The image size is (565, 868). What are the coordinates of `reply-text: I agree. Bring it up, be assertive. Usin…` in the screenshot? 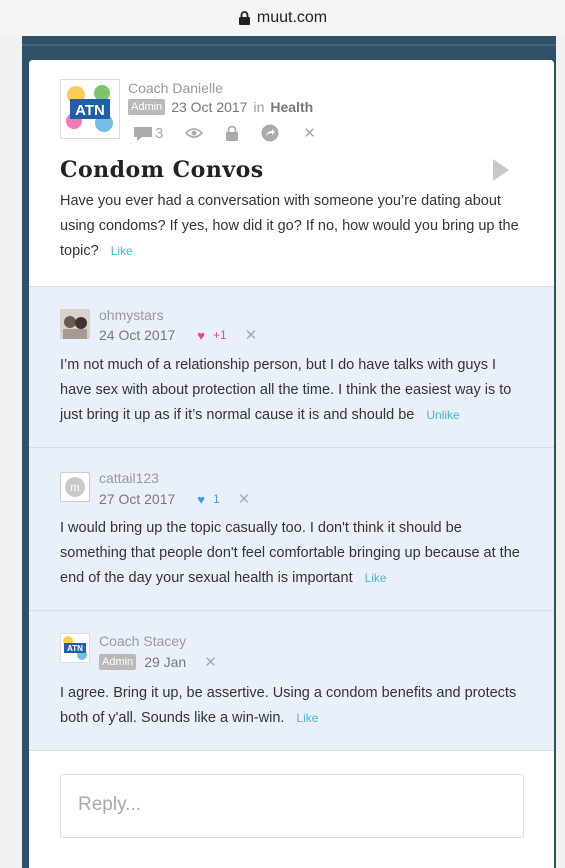 It's located at (288, 705).